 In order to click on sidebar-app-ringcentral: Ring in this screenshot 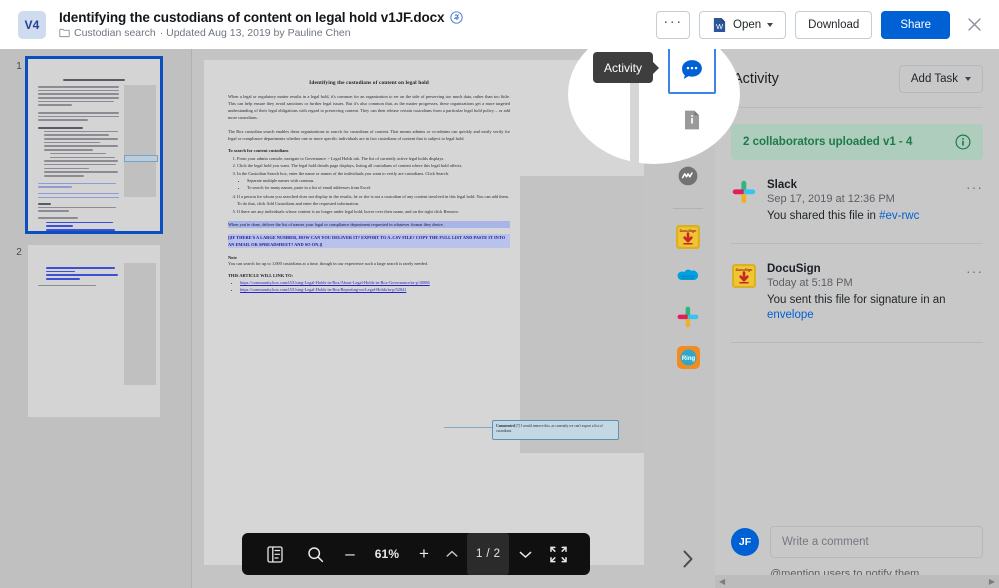, I will do `click(688, 357)`.